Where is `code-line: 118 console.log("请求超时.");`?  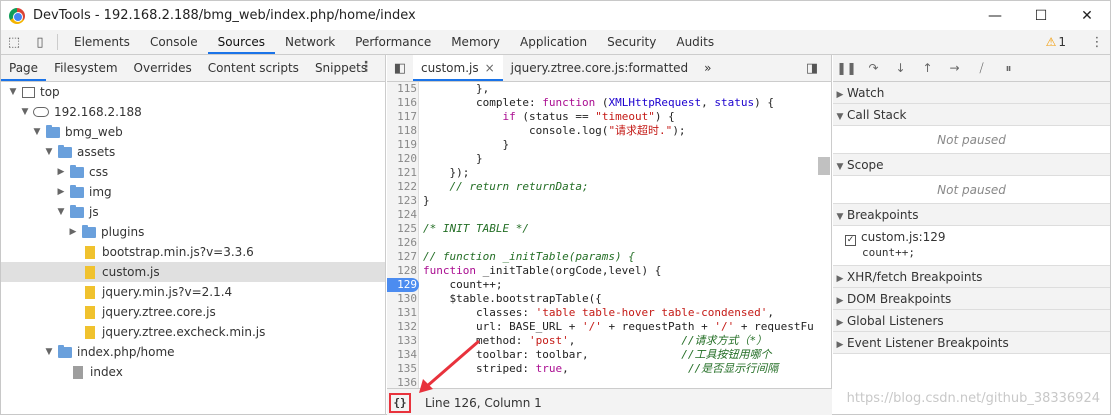
code-line: 118 console.log("请求超时."); is located at coordinates (609, 131).